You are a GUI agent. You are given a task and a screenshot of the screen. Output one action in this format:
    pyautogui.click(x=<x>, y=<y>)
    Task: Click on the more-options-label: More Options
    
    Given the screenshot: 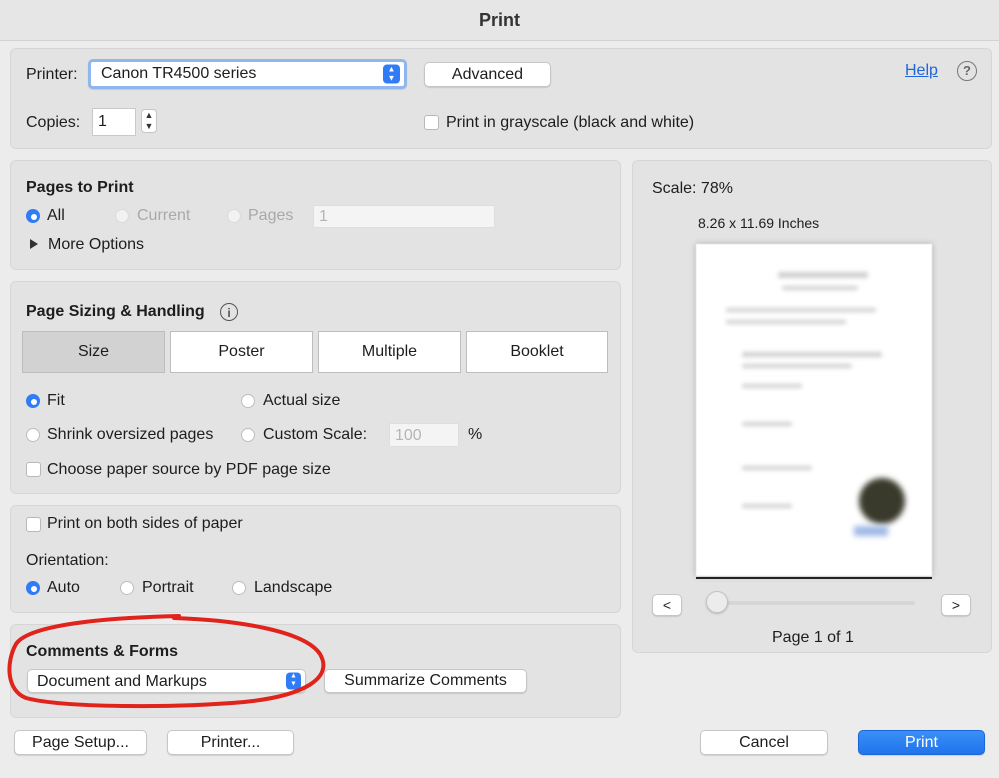 What is the action you would take?
    pyautogui.click(x=96, y=245)
    